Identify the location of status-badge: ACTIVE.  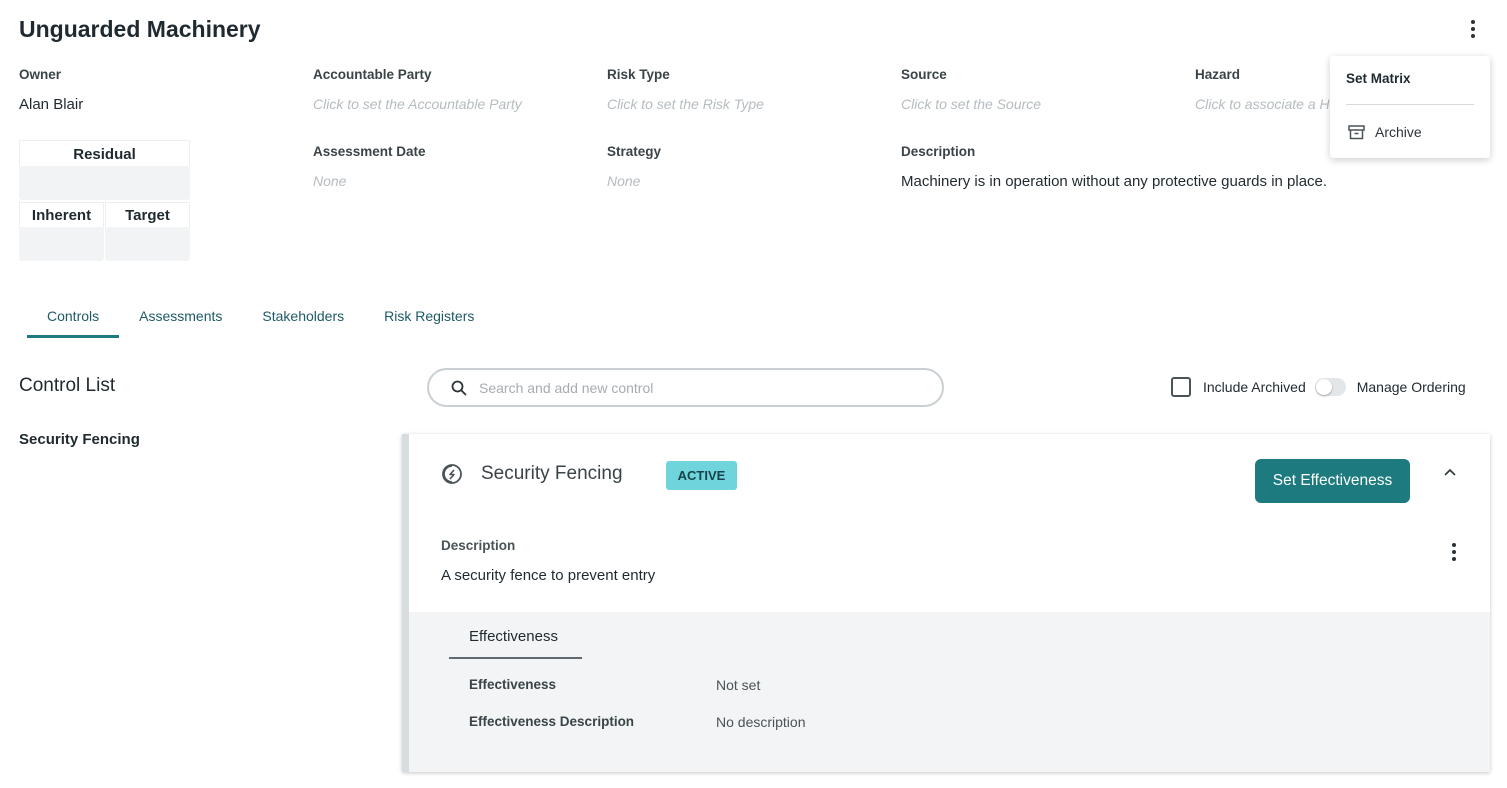
(701, 475).